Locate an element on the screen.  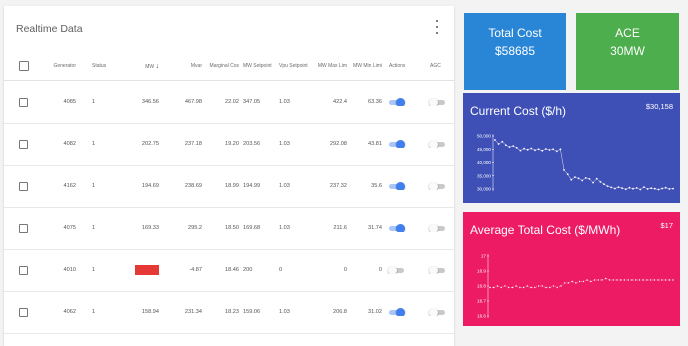
header-mw-max-limit: MW Max Lim is located at coordinates (330, 66).